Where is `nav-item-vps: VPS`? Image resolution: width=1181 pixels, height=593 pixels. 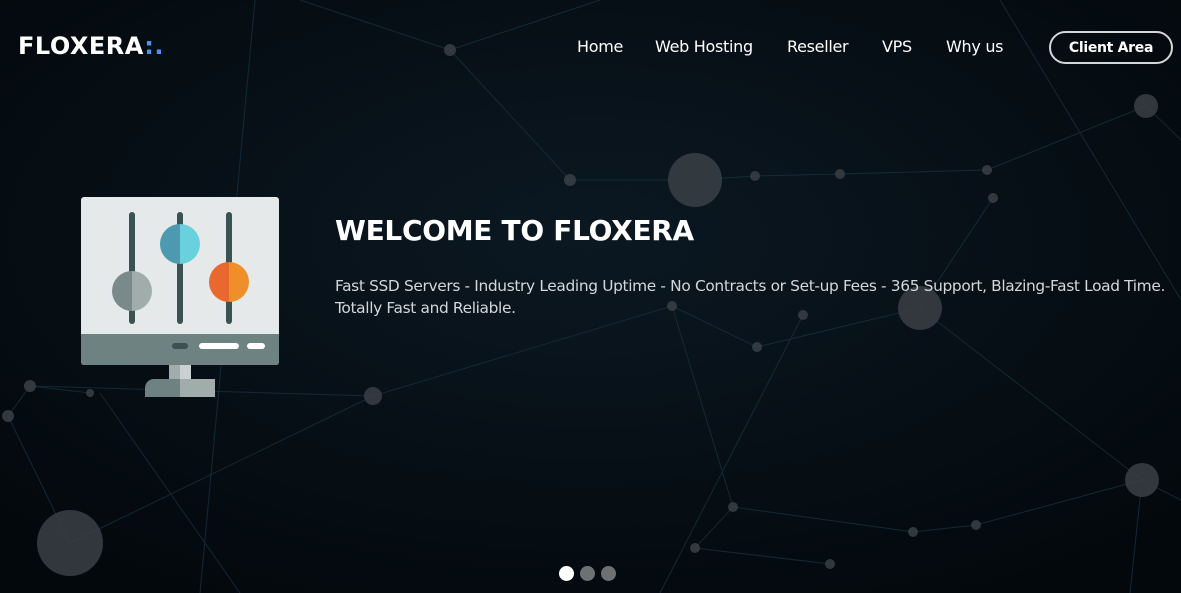
nav-item-vps: VPS is located at coordinates (897, 46).